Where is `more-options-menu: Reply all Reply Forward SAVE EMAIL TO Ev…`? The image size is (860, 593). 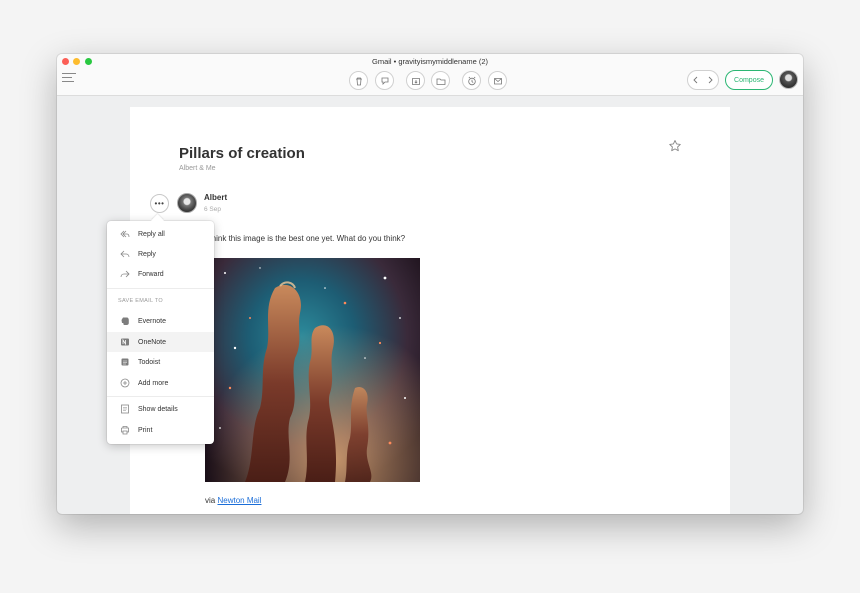
more-options-menu: Reply all Reply Forward SAVE EMAIL TO Ev… is located at coordinates (160, 329).